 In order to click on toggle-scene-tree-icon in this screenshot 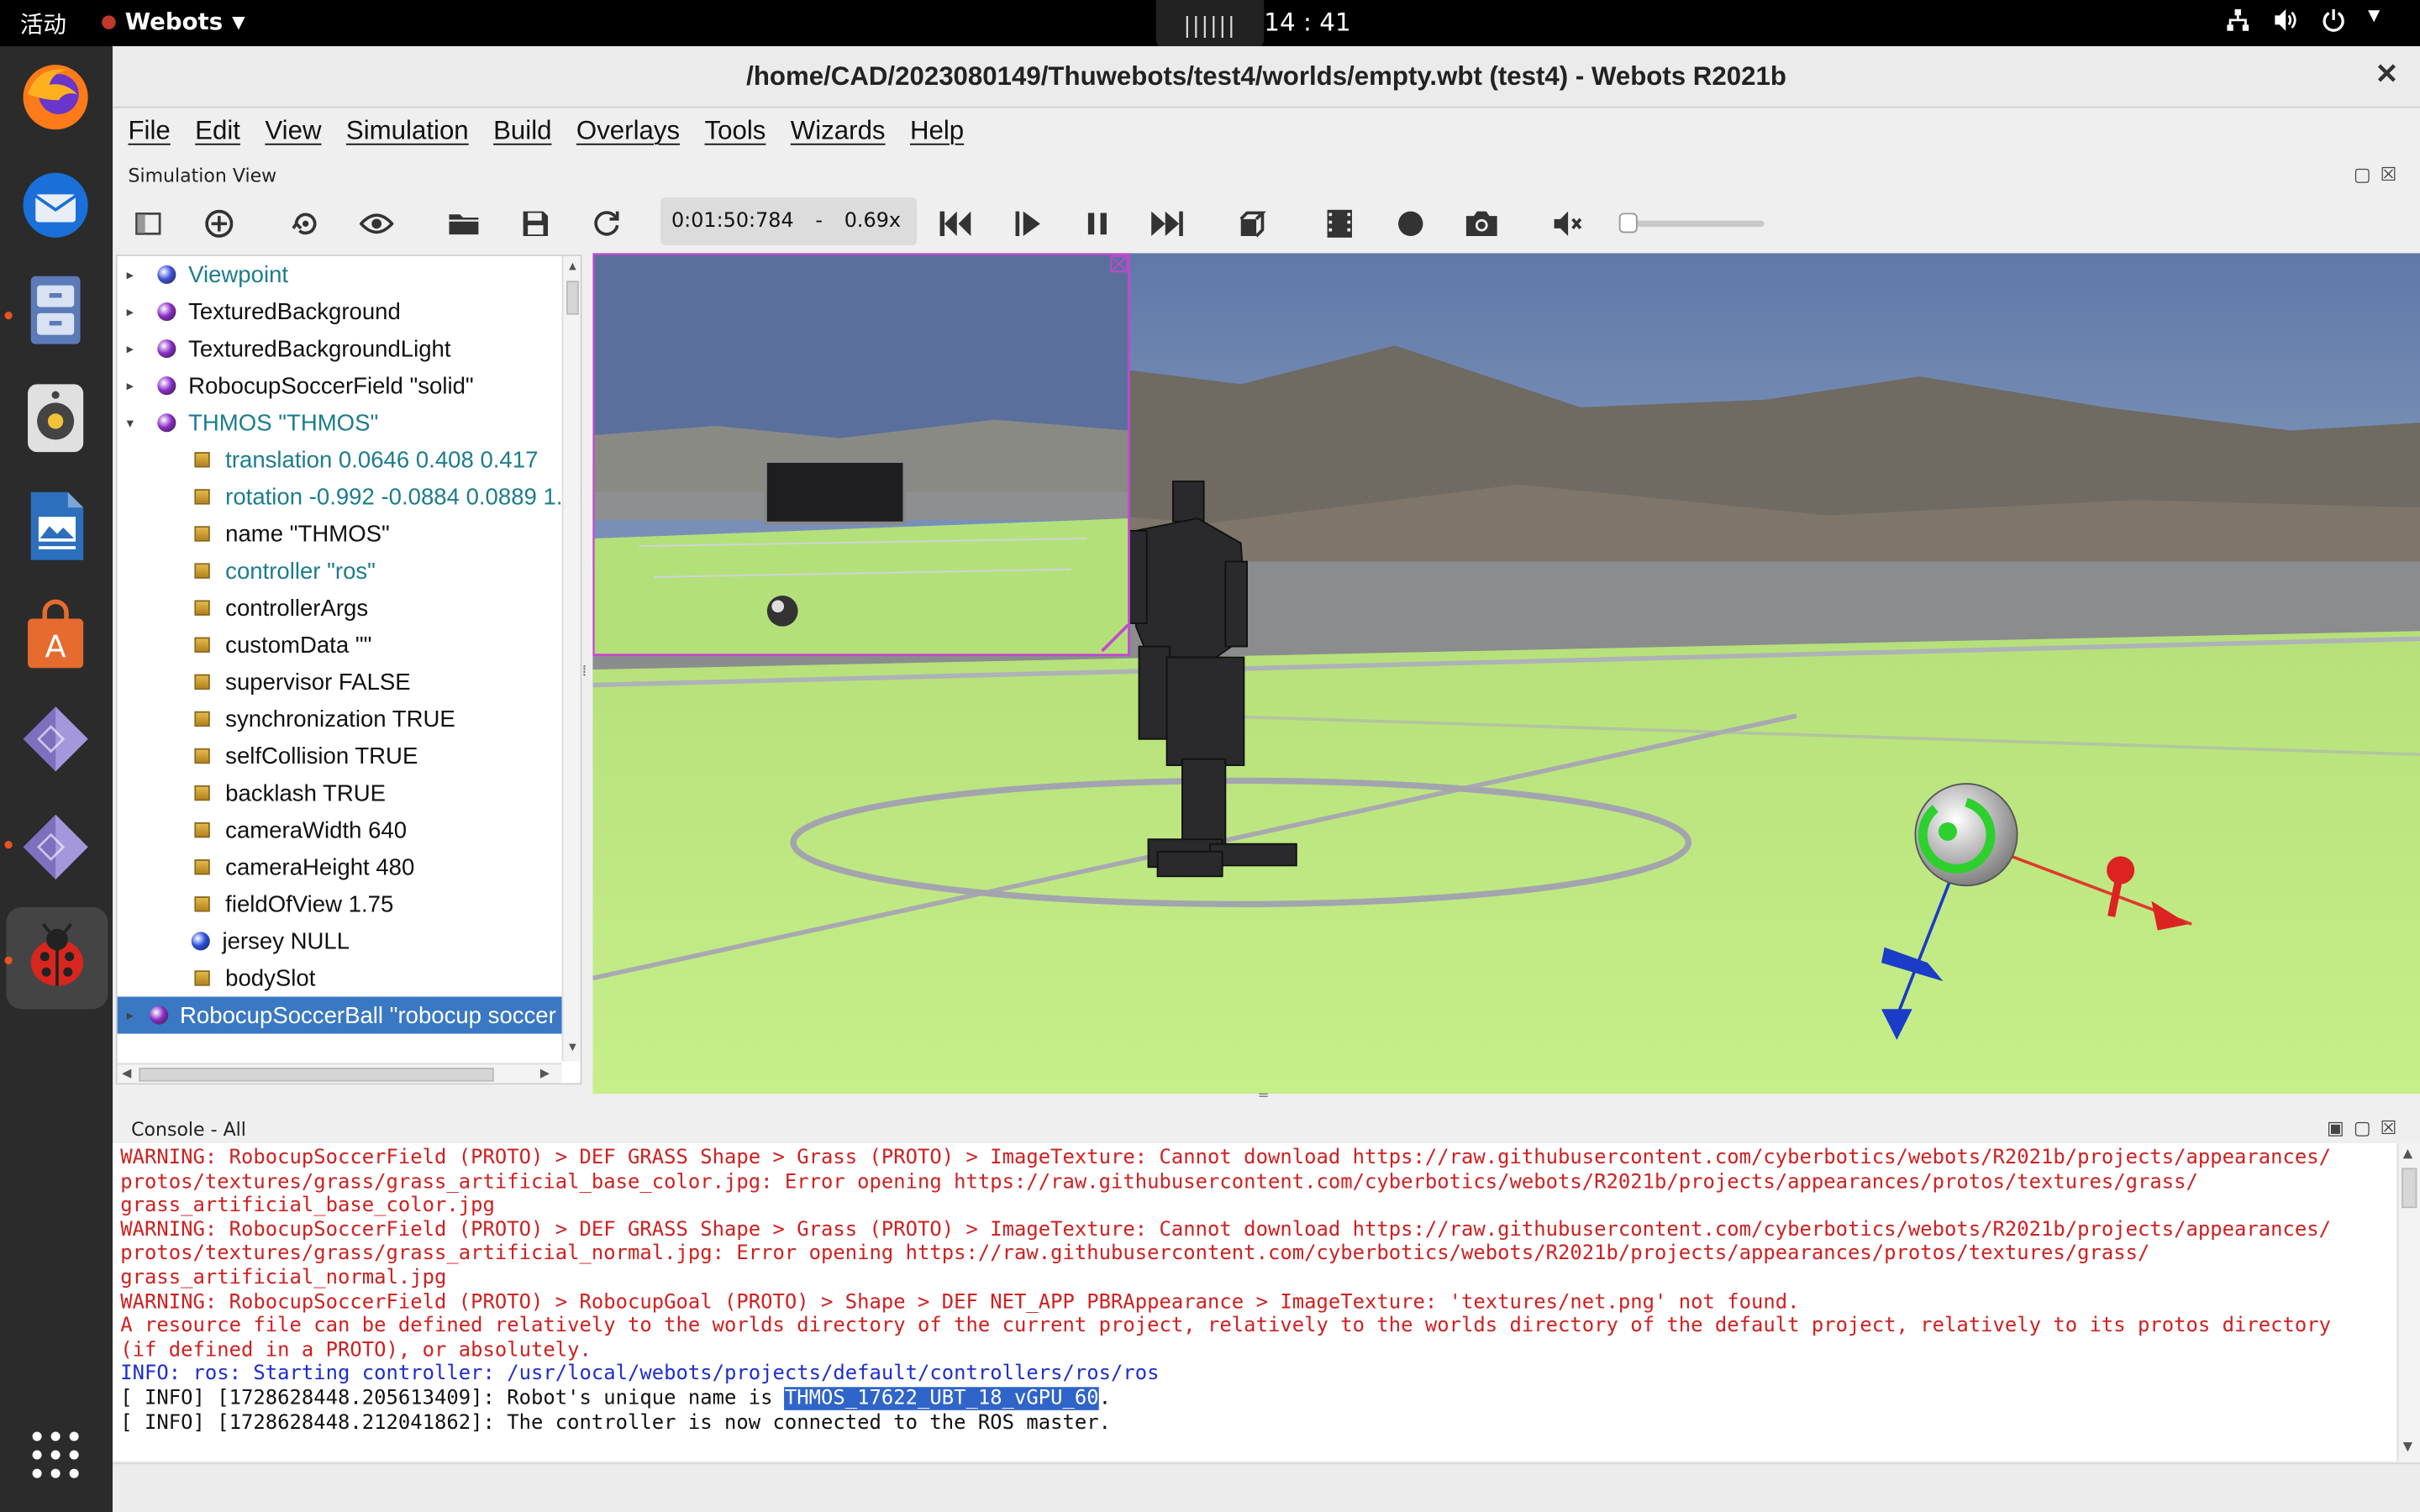, I will do `click(148, 223)`.